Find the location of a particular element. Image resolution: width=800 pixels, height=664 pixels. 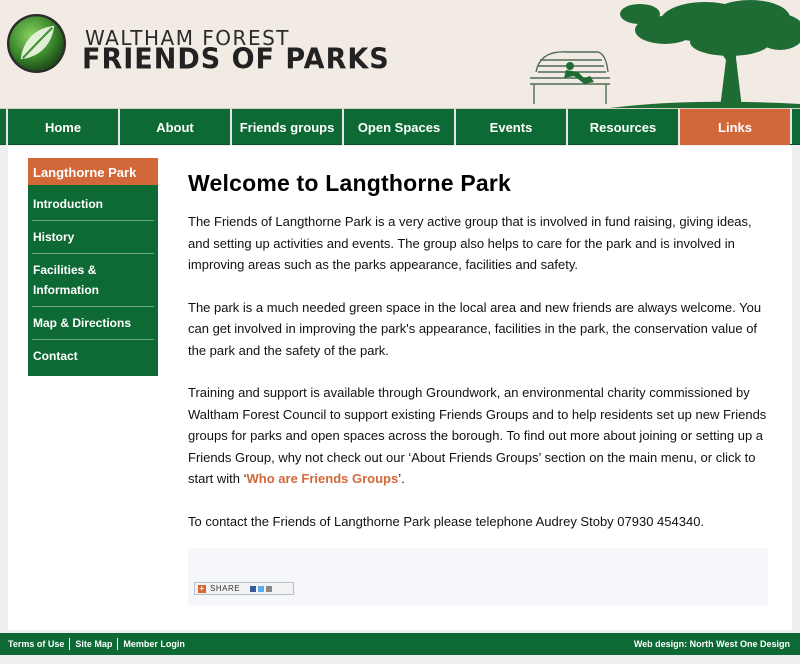

training-text-end: ’. is located at coordinates (401, 478).